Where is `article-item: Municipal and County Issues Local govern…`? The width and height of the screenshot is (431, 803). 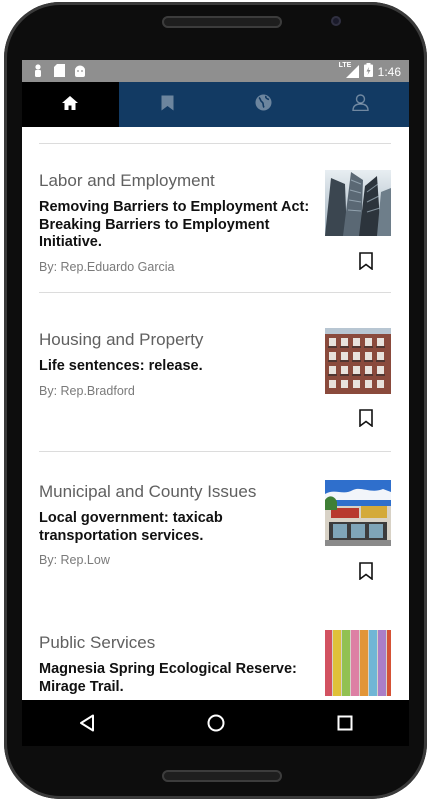
article-item: Municipal and County Issues Local govern… is located at coordinates (215, 530).